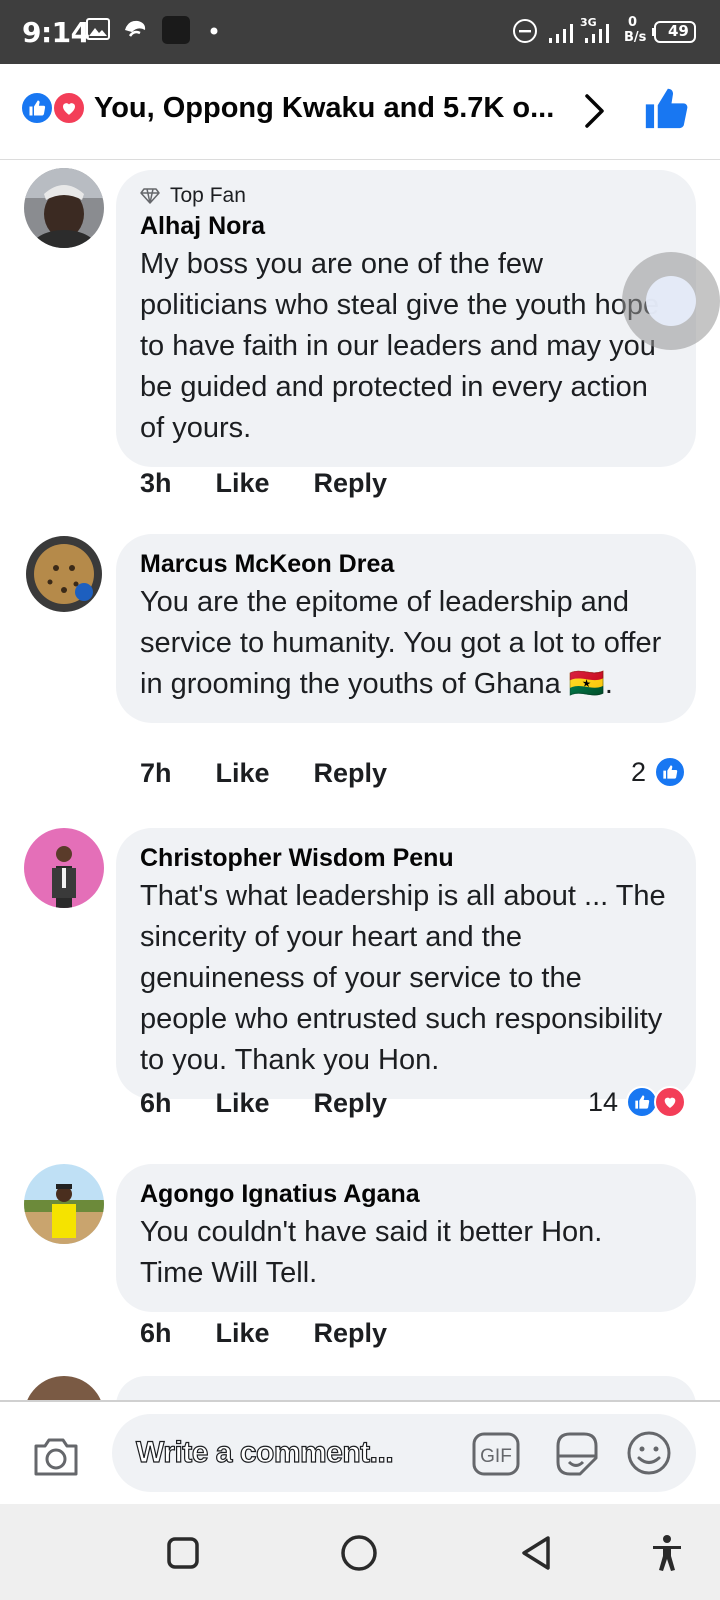  I want to click on gif-icon: GIF, so click(496, 1454).